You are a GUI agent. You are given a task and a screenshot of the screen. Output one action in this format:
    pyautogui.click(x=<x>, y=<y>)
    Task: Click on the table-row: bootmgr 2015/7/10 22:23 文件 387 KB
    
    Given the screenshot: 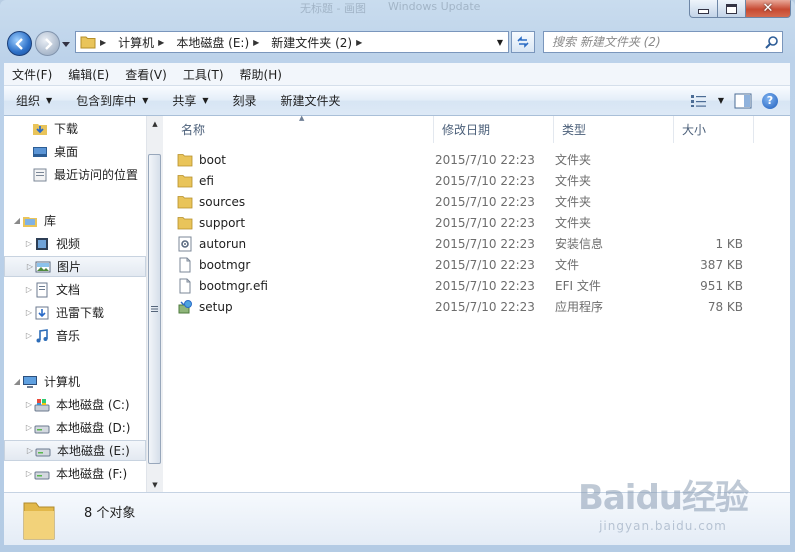 What is the action you would take?
    pyautogui.click(x=467, y=264)
    